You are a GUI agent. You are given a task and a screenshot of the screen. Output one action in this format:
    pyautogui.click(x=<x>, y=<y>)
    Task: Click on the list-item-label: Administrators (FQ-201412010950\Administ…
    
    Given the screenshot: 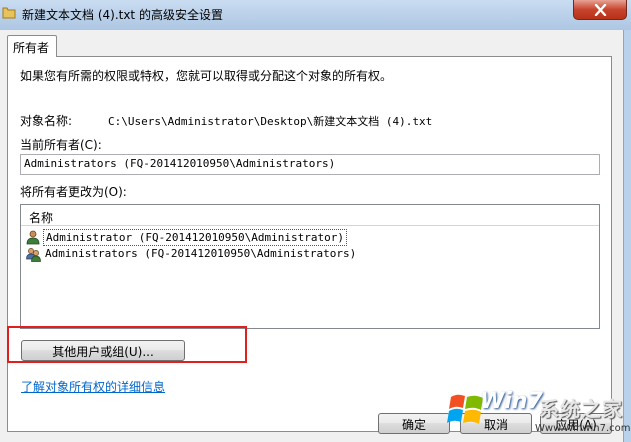 What is the action you would take?
    pyautogui.click(x=201, y=253)
    